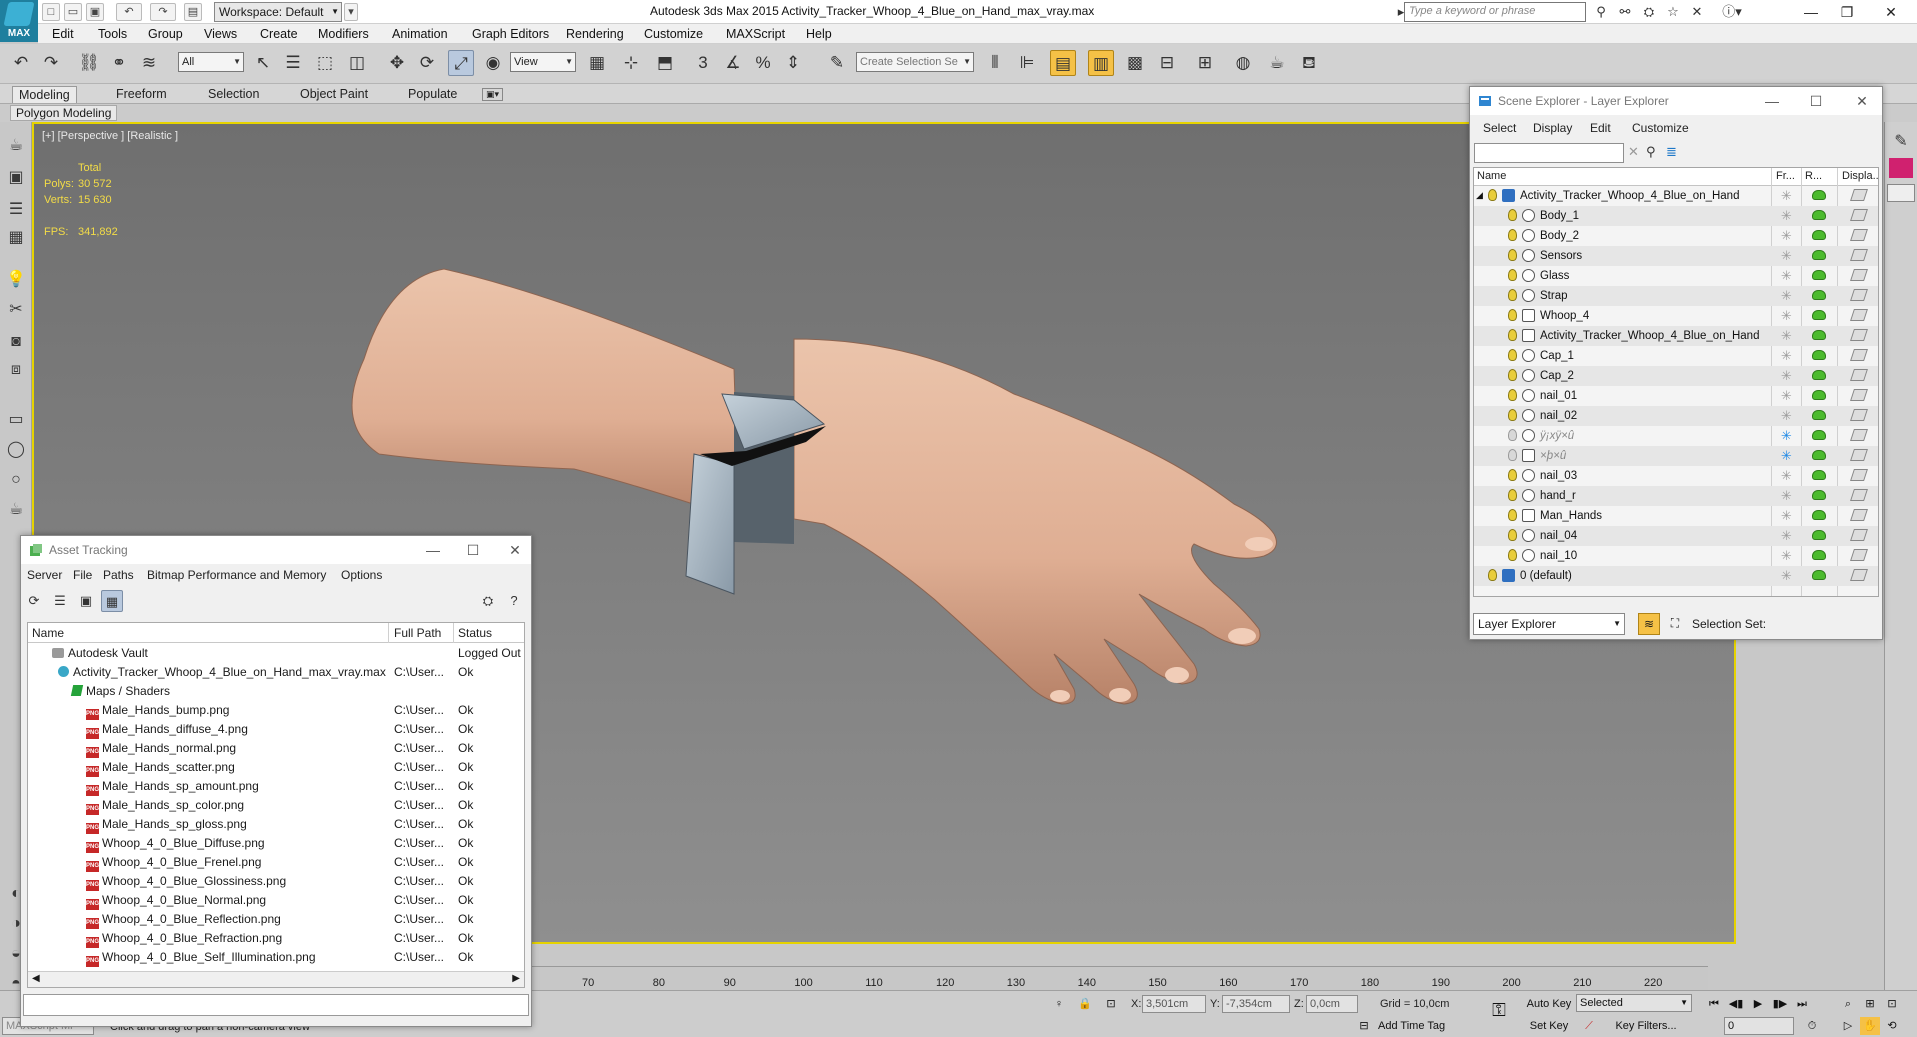 The height and width of the screenshot is (1037, 1917). I want to click on open-file-icon: ▭, so click(73, 12).